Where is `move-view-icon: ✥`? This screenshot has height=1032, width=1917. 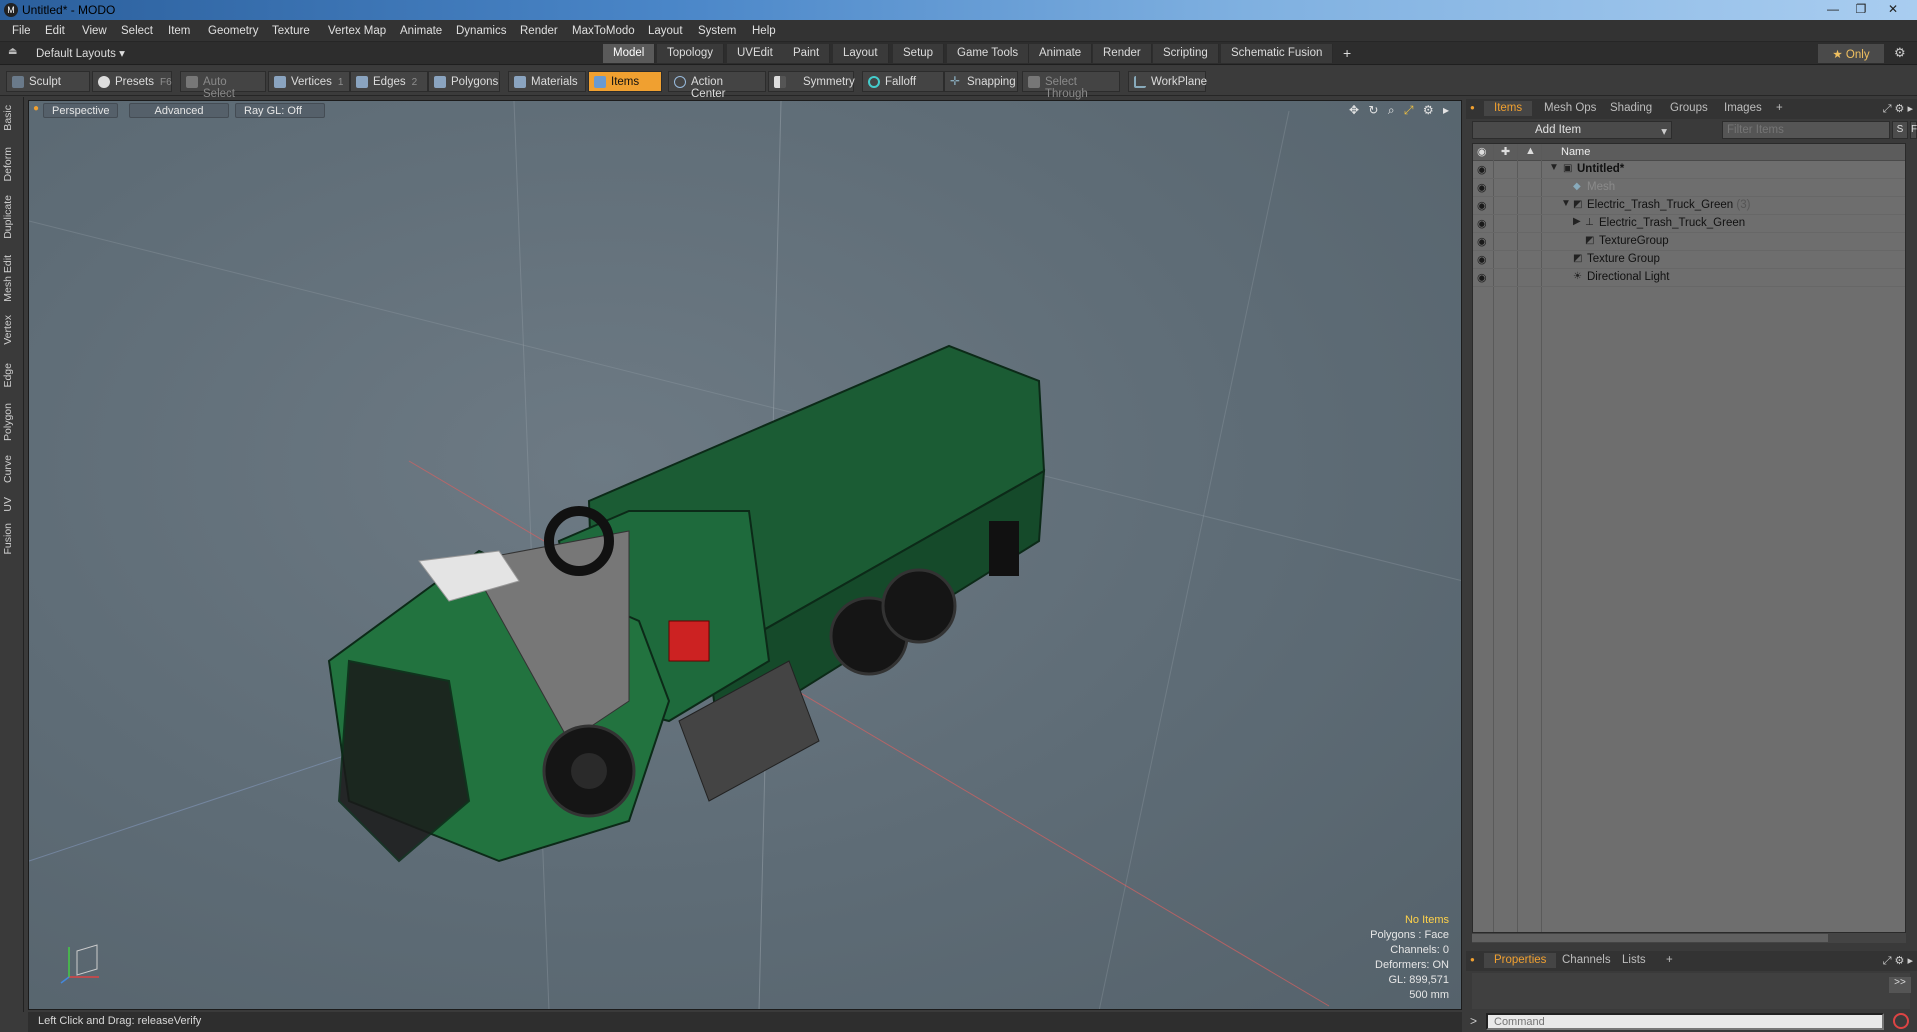
move-view-icon: ✥ is located at coordinates (1354, 110).